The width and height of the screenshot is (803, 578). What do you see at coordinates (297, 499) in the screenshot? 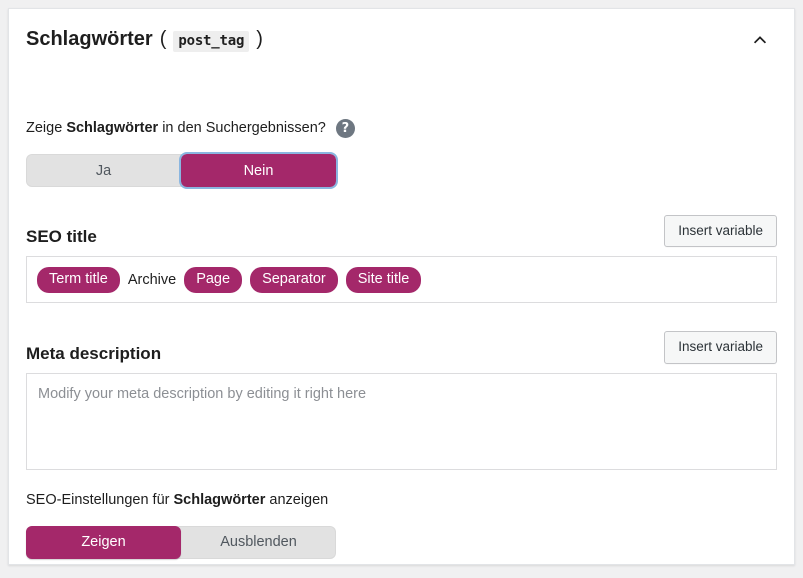
I see `visibility-label-suffix: anzeigen` at bounding box center [297, 499].